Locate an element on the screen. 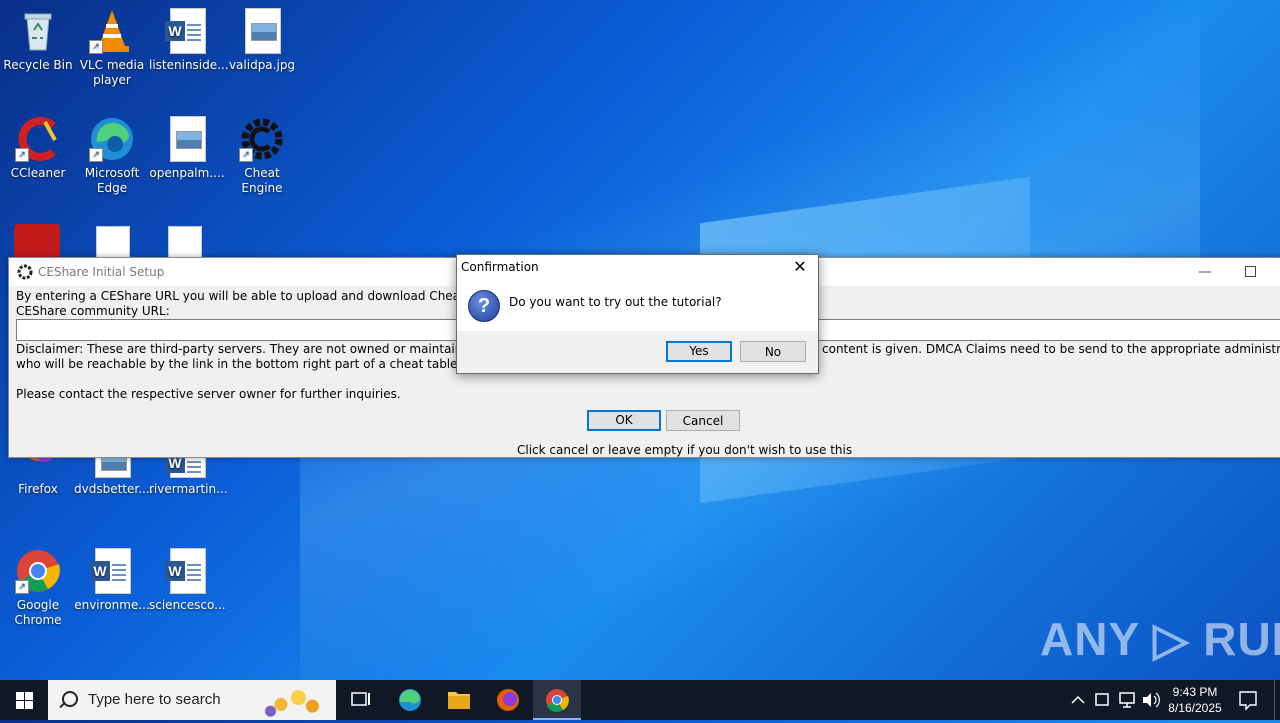  ccleaner-icon: ↗ is located at coordinates (38, 139).